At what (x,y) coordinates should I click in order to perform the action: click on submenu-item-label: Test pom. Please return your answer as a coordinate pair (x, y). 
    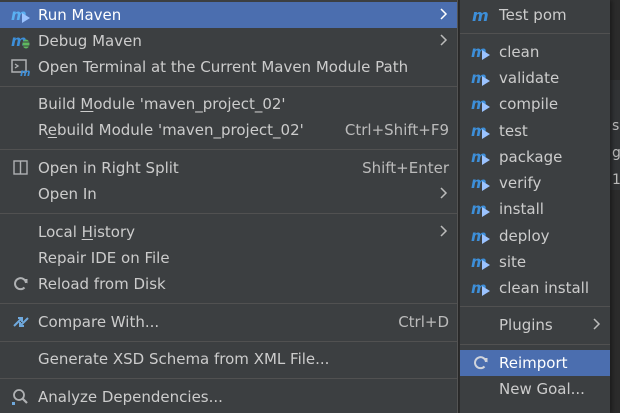
    Looking at the image, I should click on (533, 15).